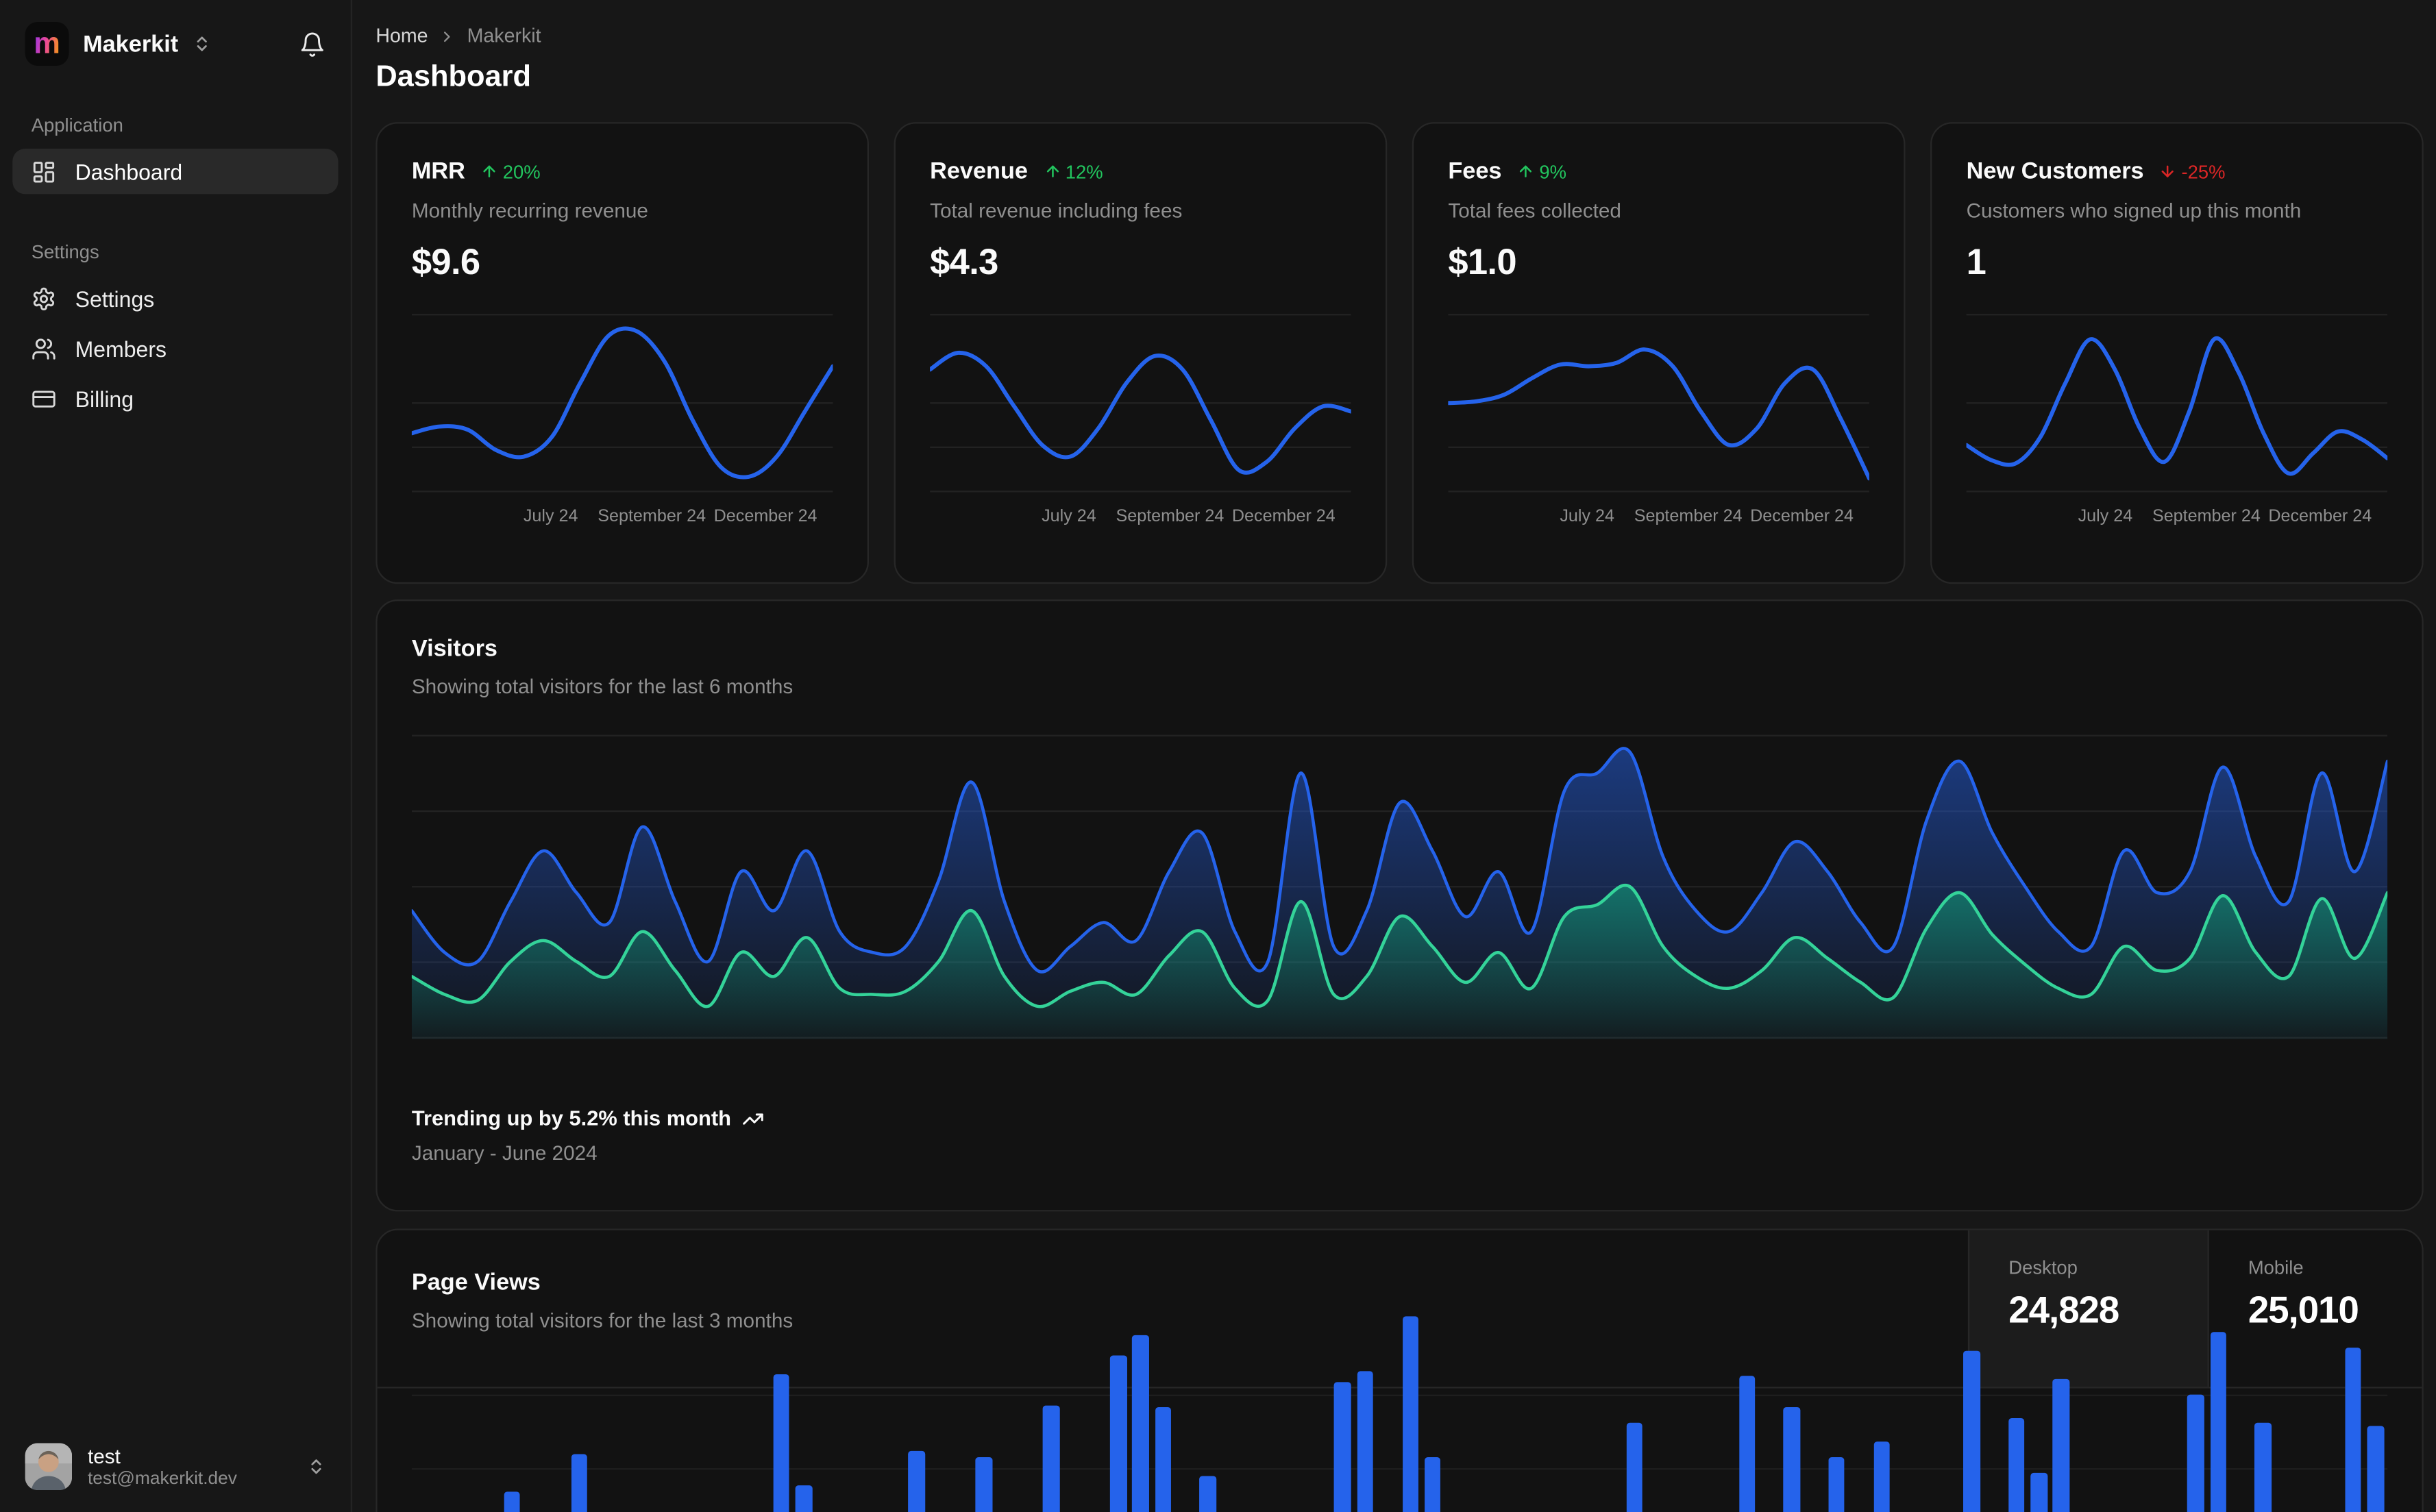  I want to click on brand-logo-letter: m, so click(47, 44).